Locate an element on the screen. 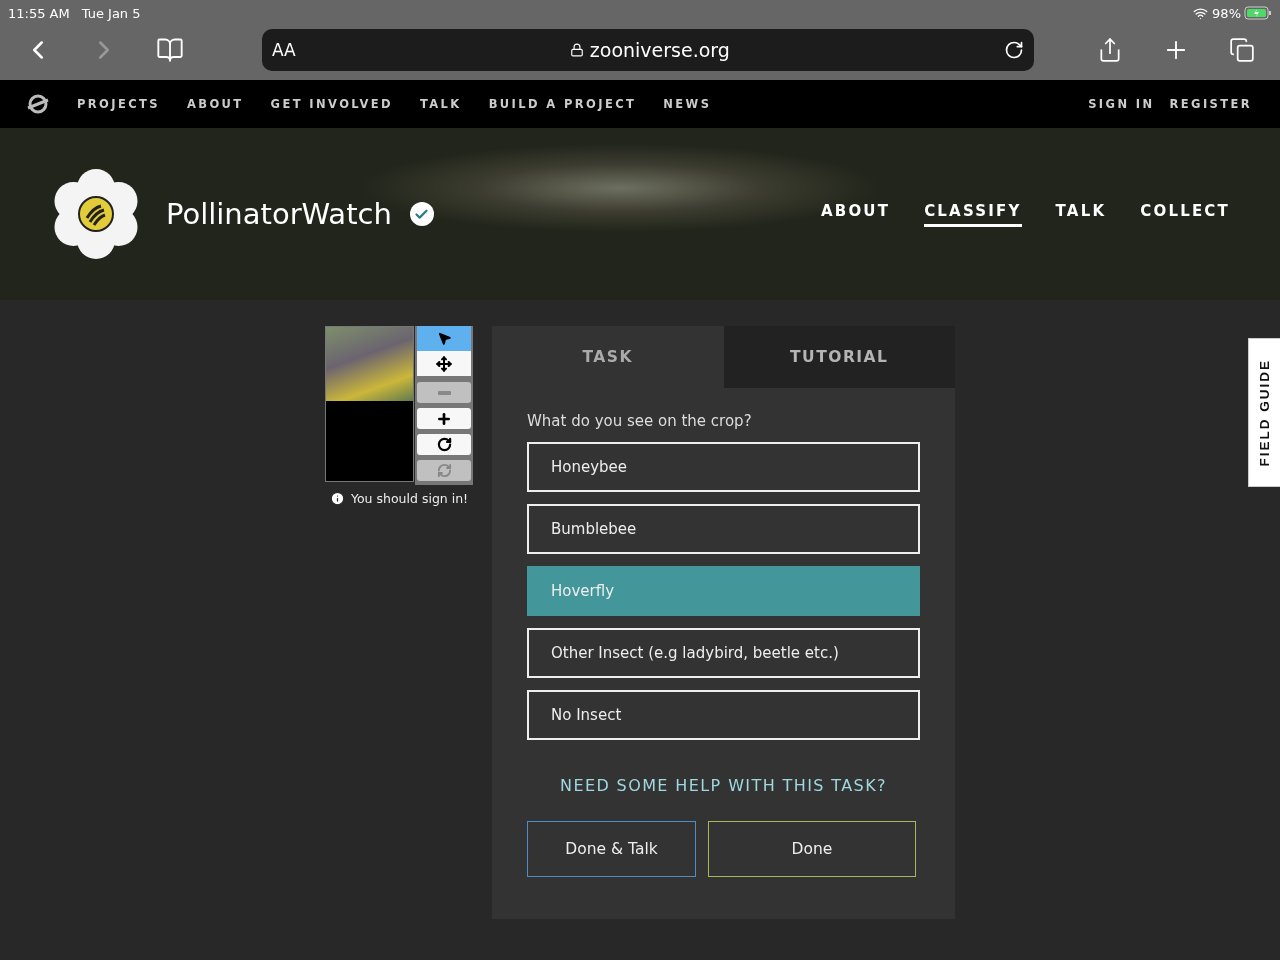 Image resolution: width=1280 pixels, height=960 pixels. url-text: zooniverse.org is located at coordinates (659, 50).